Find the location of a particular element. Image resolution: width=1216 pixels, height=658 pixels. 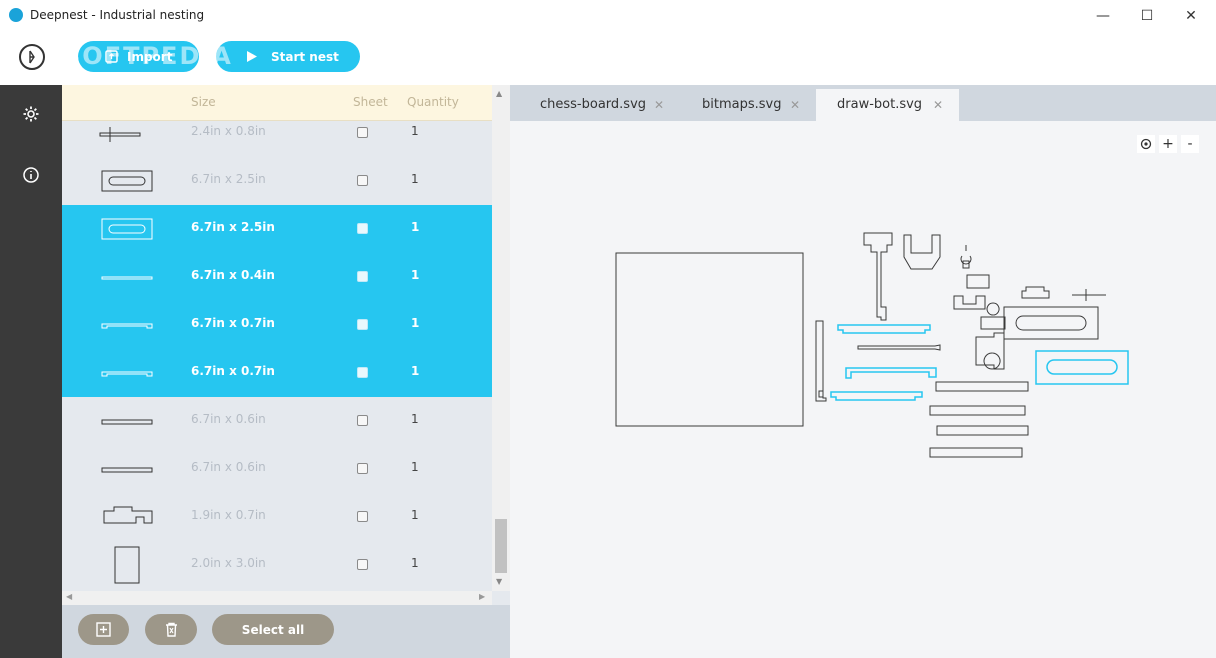

part-slot is located at coordinates (1051, 323).